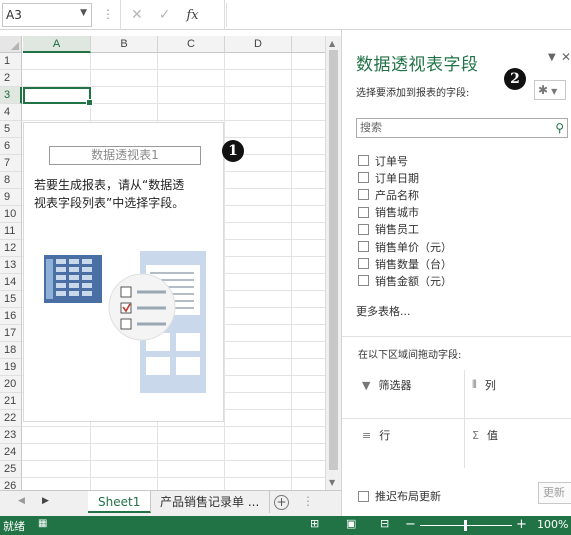 The height and width of the screenshot is (535, 571). Describe the element at coordinates (108, 14) in the screenshot. I see `more-options-icon: ⋮` at that location.